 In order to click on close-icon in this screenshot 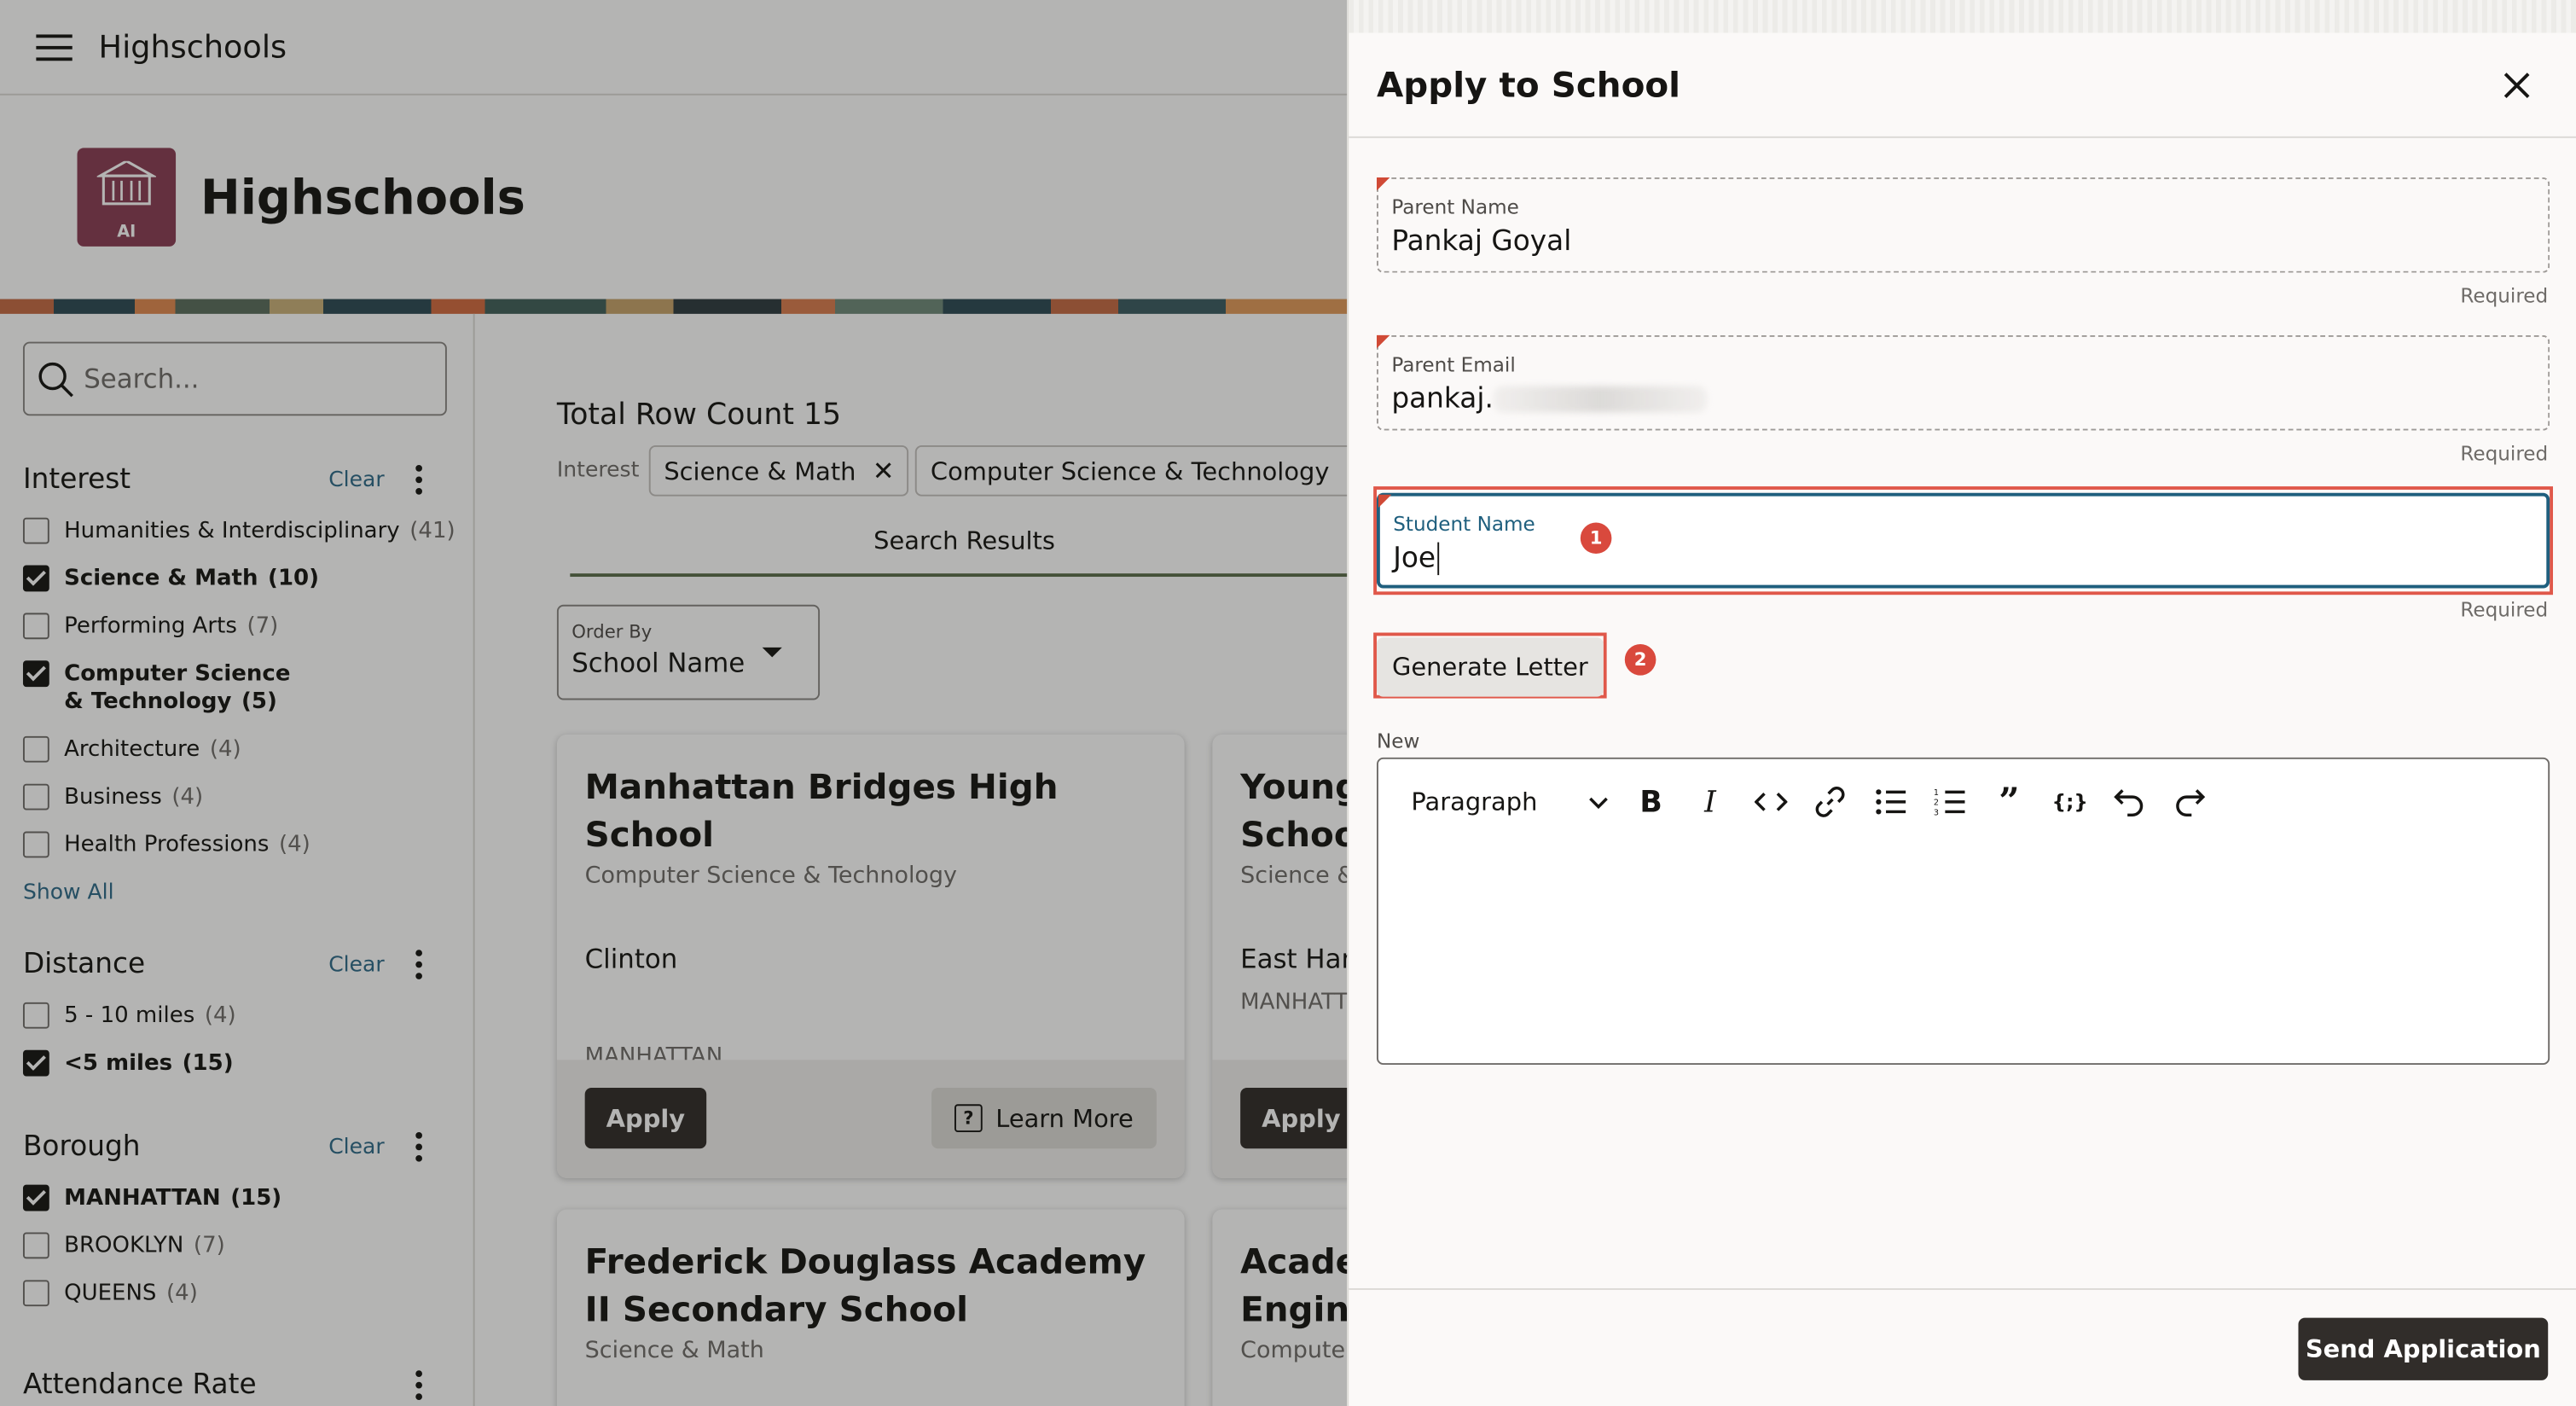, I will do `click(2516, 85)`.